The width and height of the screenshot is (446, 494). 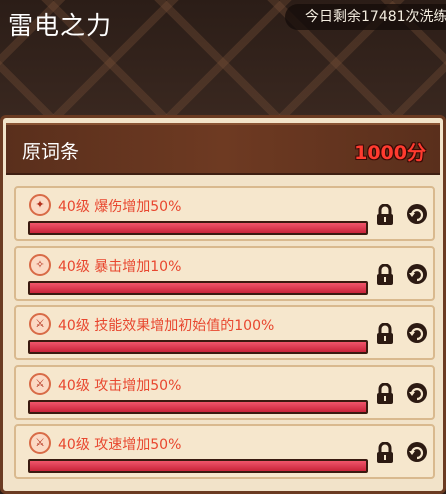 What do you see at coordinates (40, 265) in the screenshot?
I see `crit-rate-icon: ✧` at bounding box center [40, 265].